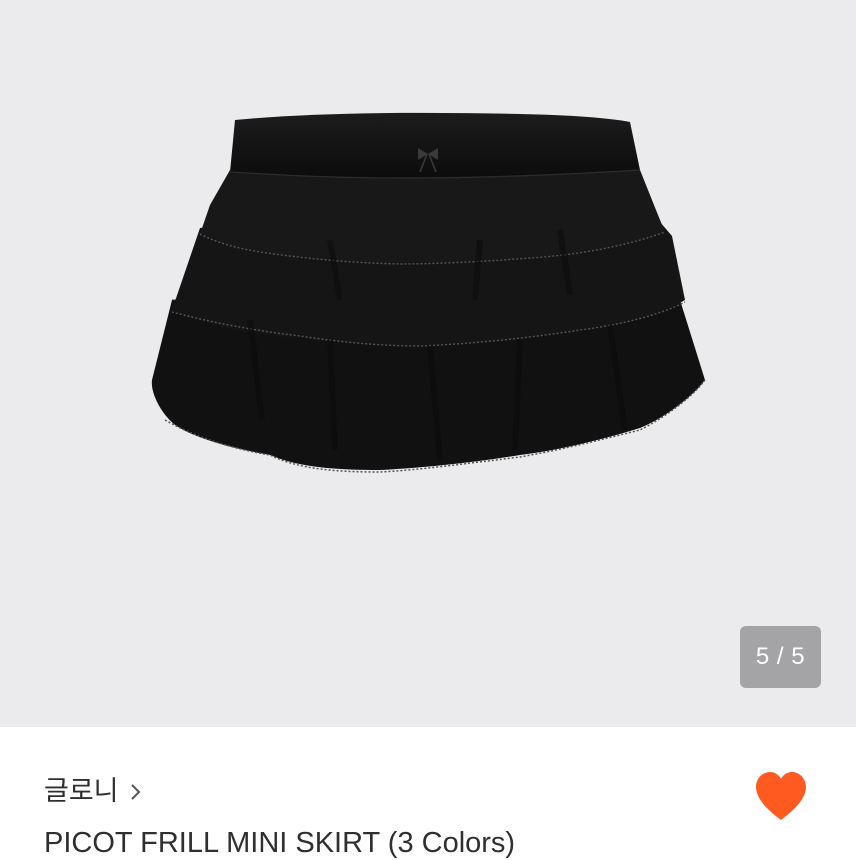 The width and height of the screenshot is (856, 860). I want to click on store-name: 글로니, so click(81, 791).